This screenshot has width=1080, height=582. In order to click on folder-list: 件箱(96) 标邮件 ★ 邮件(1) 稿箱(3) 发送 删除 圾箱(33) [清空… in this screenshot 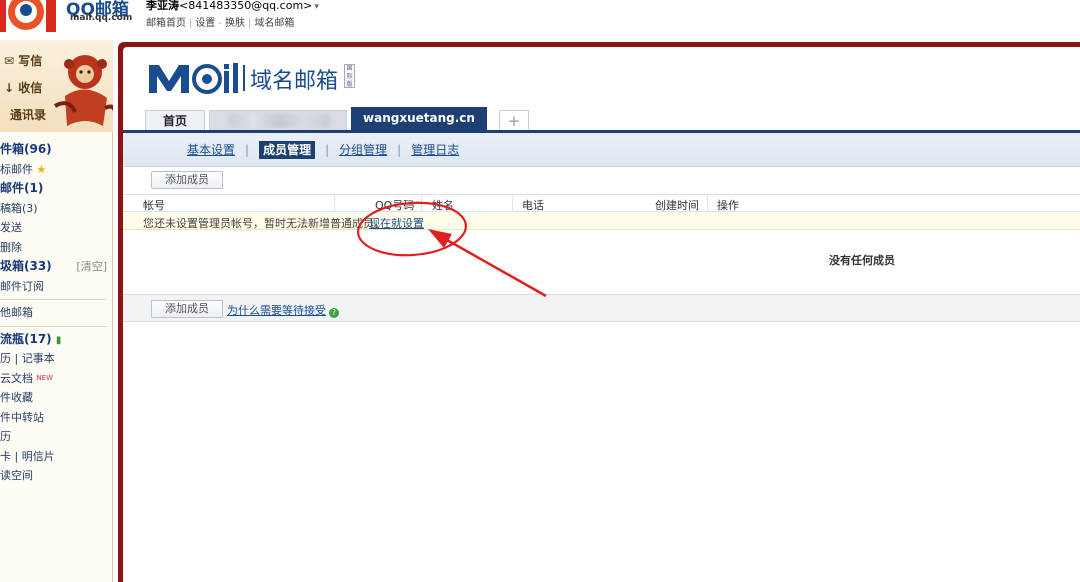, I will do `click(56, 313)`.